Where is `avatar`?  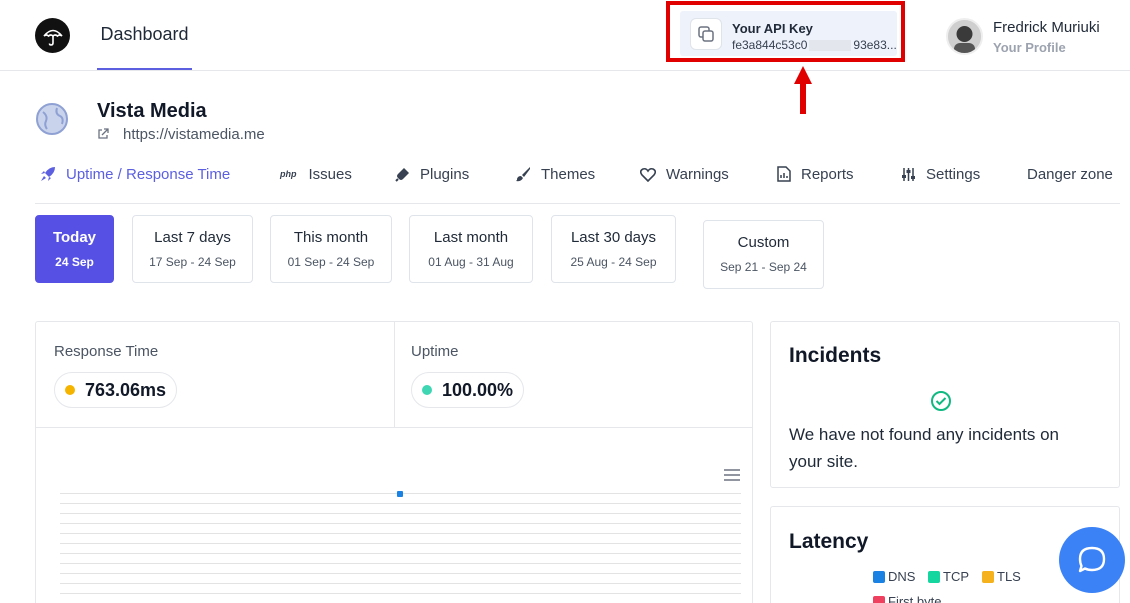 avatar is located at coordinates (964, 36).